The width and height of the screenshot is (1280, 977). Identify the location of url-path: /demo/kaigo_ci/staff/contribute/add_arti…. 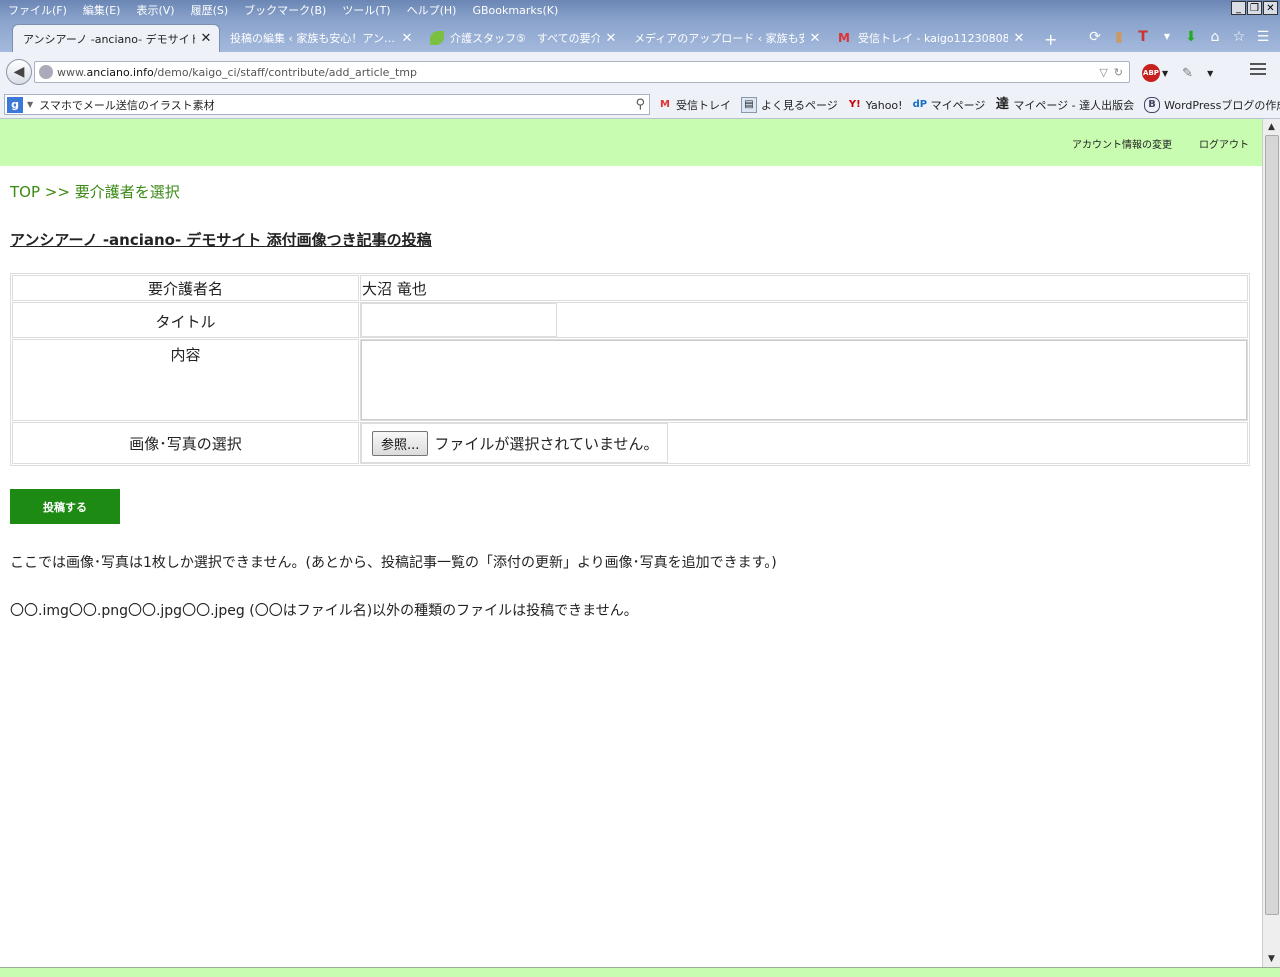
(285, 72).